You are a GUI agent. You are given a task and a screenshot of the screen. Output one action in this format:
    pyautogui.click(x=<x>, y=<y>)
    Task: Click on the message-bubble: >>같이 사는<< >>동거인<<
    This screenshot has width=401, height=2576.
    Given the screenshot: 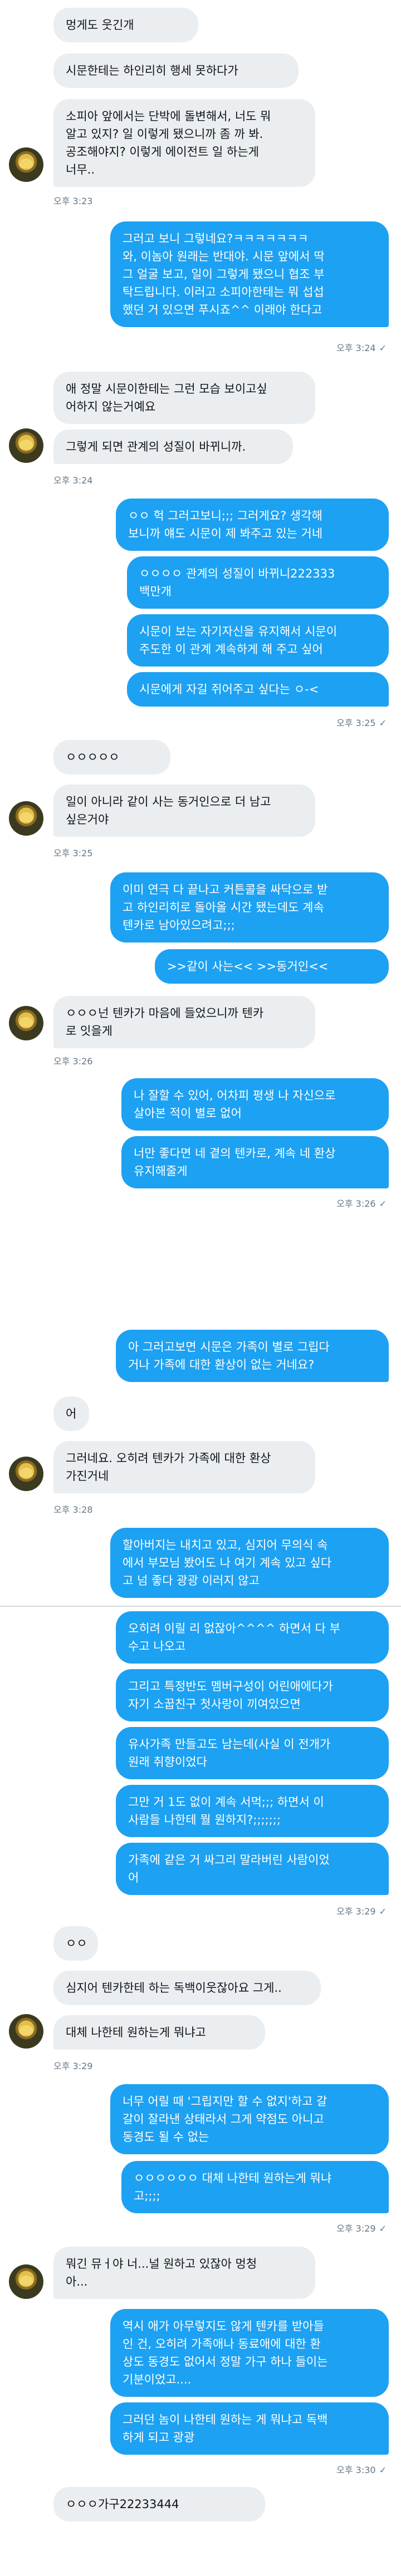 What is the action you would take?
    pyautogui.click(x=272, y=967)
    